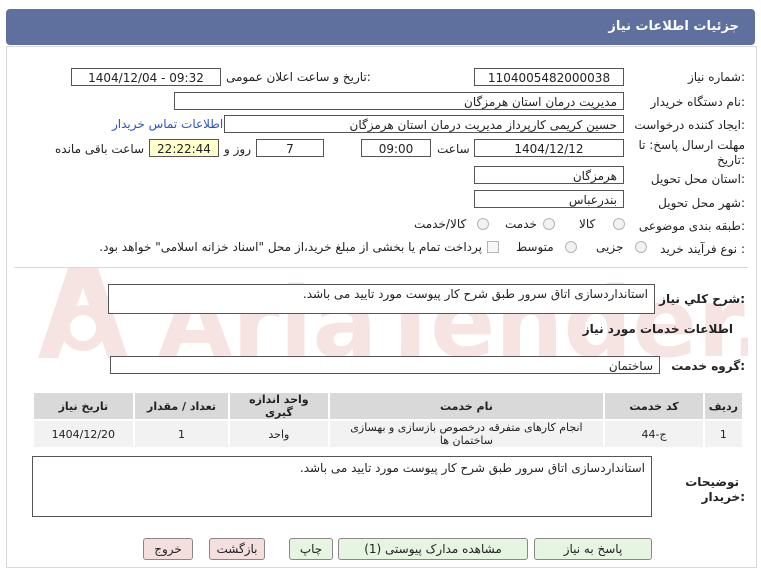 The height and width of the screenshot is (574, 761). What do you see at coordinates (723, 406) in the screenshot?
I see `col-row: ردیف` at bounding box center [723, 406].